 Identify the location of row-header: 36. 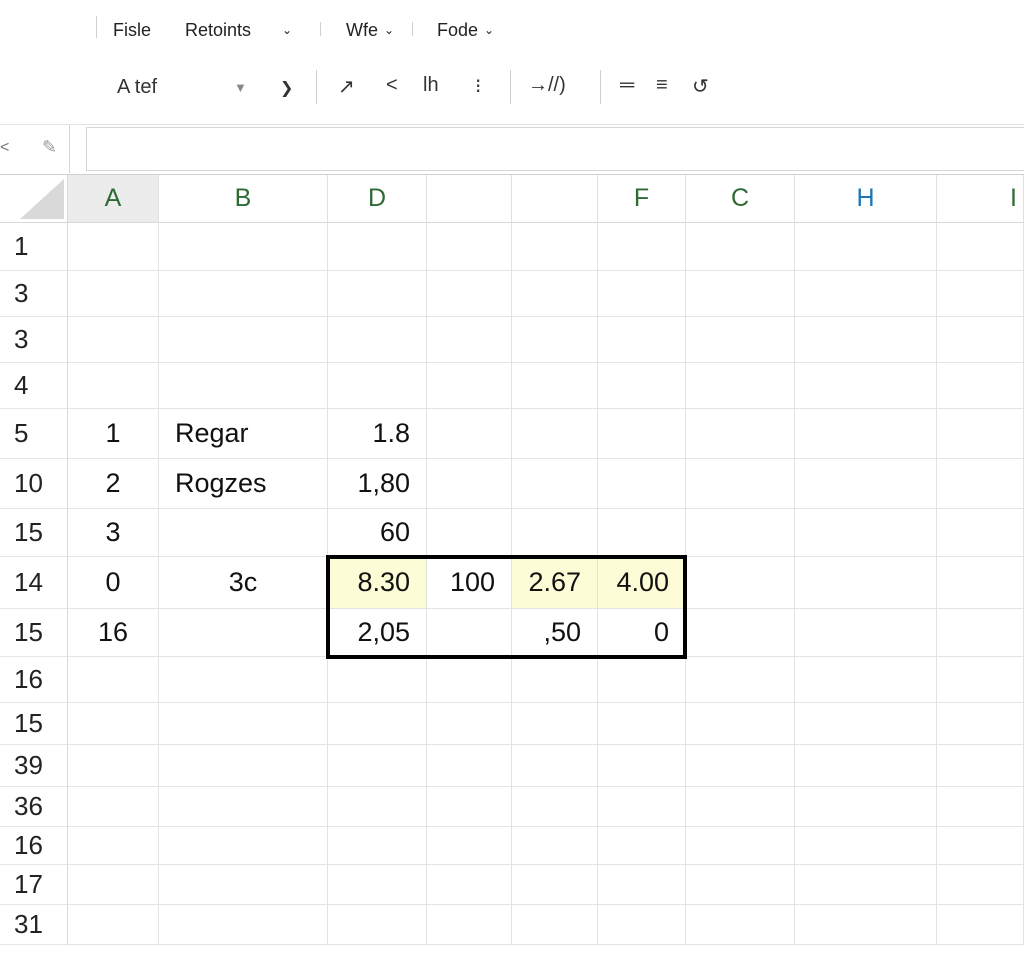
(34, 807).